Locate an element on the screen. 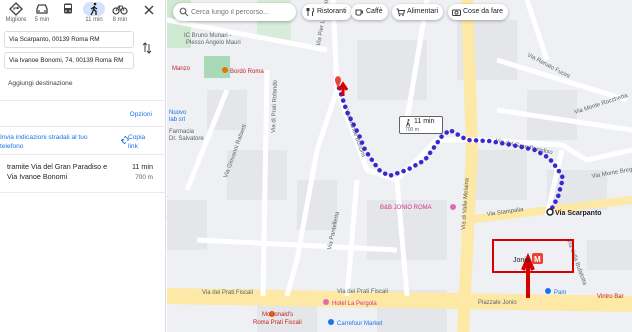  options-link: Opzioni is located at coordinates (141, 114).